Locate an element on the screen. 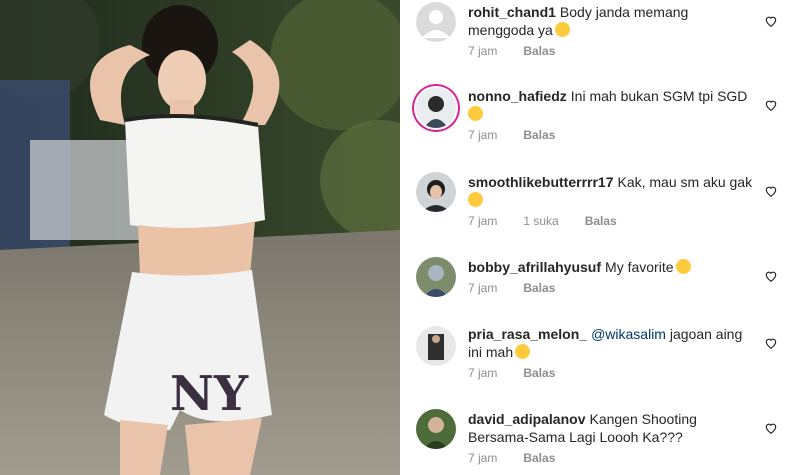  heart-eyes-icon is located at coordinates (523, 351).